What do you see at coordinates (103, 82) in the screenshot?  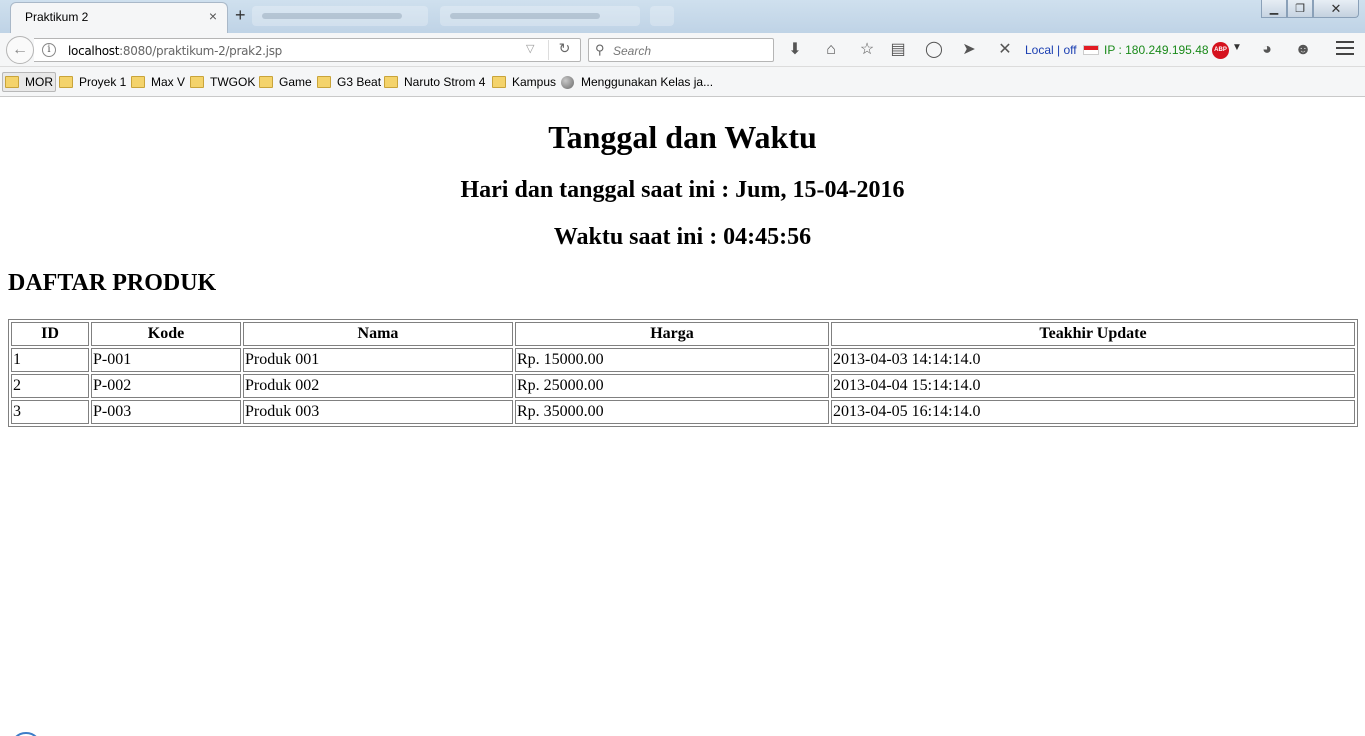 I see `bookmark-label: Proyek 1` at bounding box center [103, 82].